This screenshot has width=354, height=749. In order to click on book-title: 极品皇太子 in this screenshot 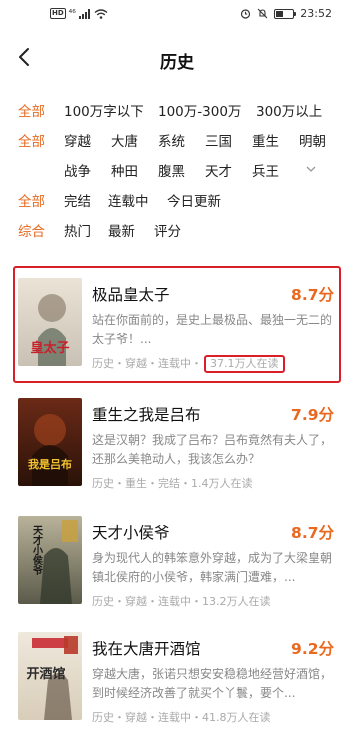, I will do `click(131, 295)`.